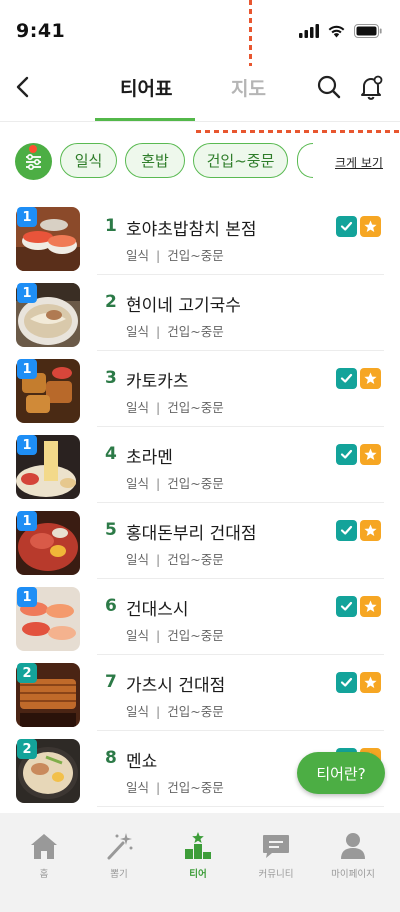  What do you see at coordinates (111, 758) in the screenshot?
I see `rank-number: 8` at bounding box center [111, 758].